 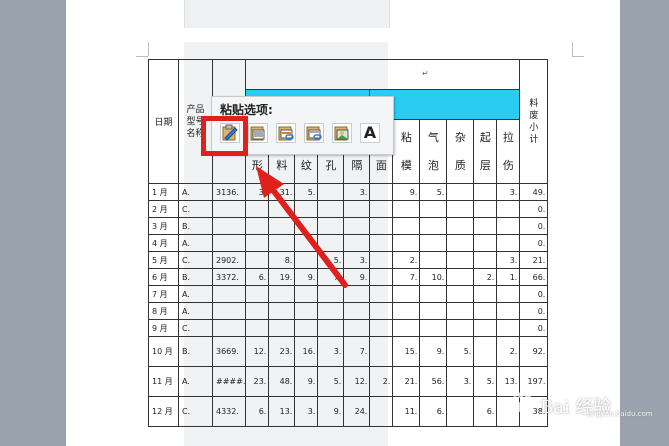 What do you see at coordinates (302, 227) in the screenshot?
I see `annotation-arrow` at bounding box center [302, 227].